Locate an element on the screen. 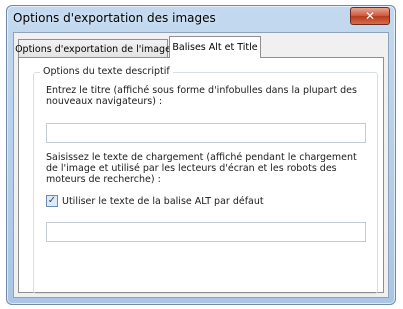  close-button: ✕ is located at coordinates (370, 16).